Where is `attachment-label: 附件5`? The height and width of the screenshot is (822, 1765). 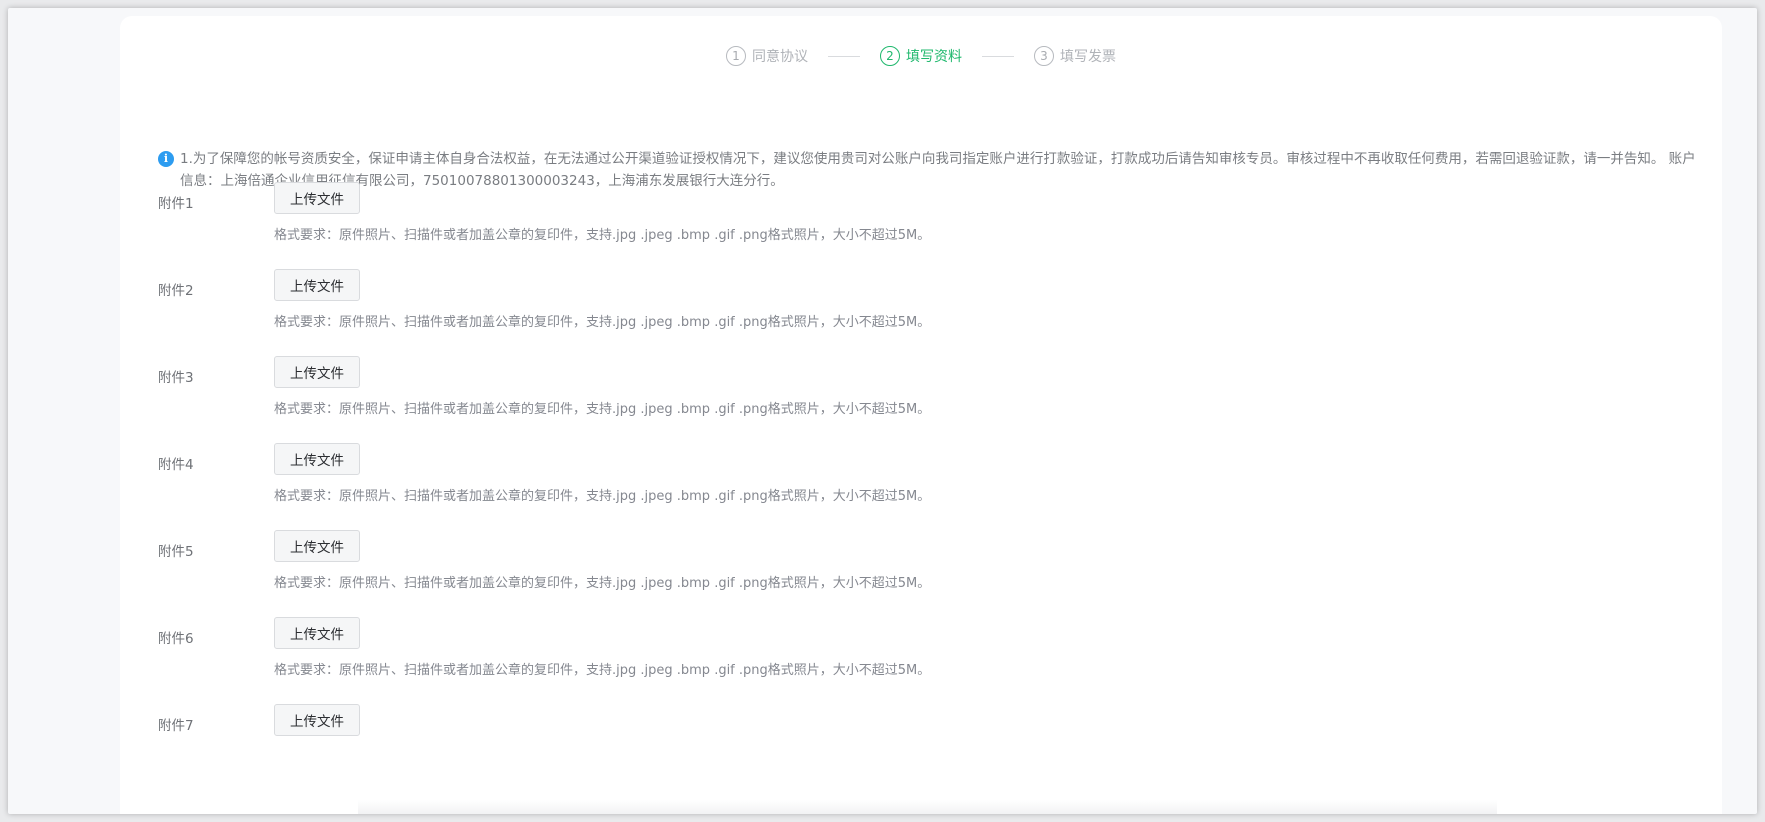 attachment-label: 附件5 is located at coordinates (176, 552).